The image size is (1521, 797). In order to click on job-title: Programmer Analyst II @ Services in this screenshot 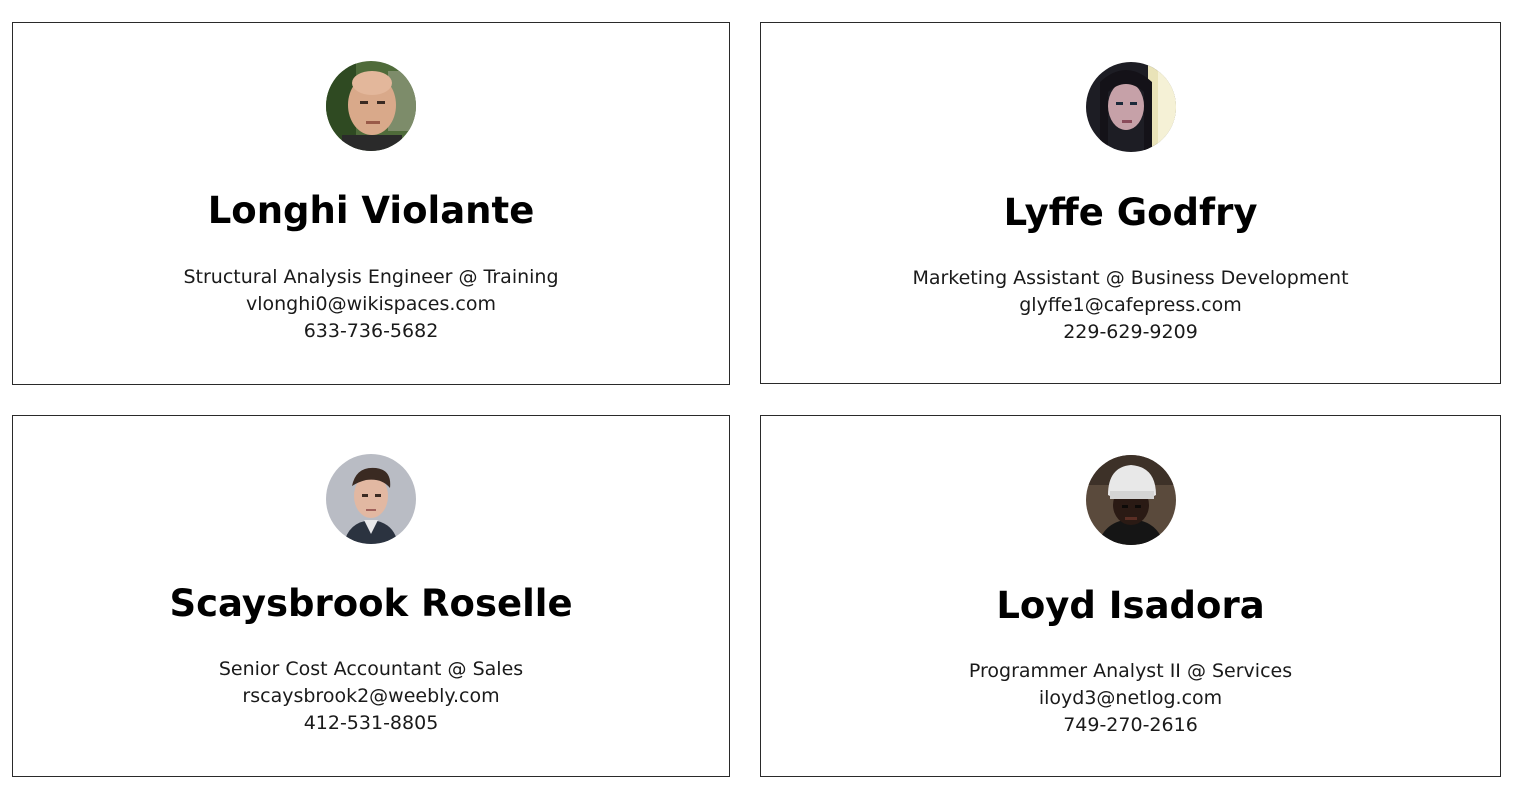, I will do `click(1130, 671)`.